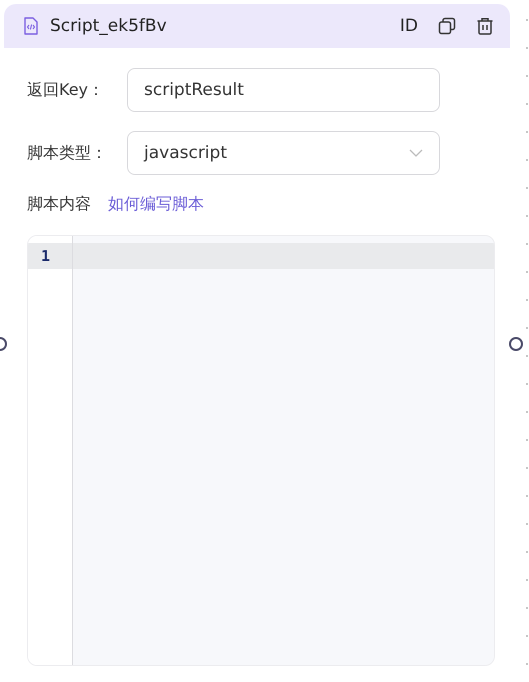 This screenshot has width=529, height=682. Describe the element at coordinates (67, 153) in the screenshot. I see `field-label: 脚本类型：` at that location.